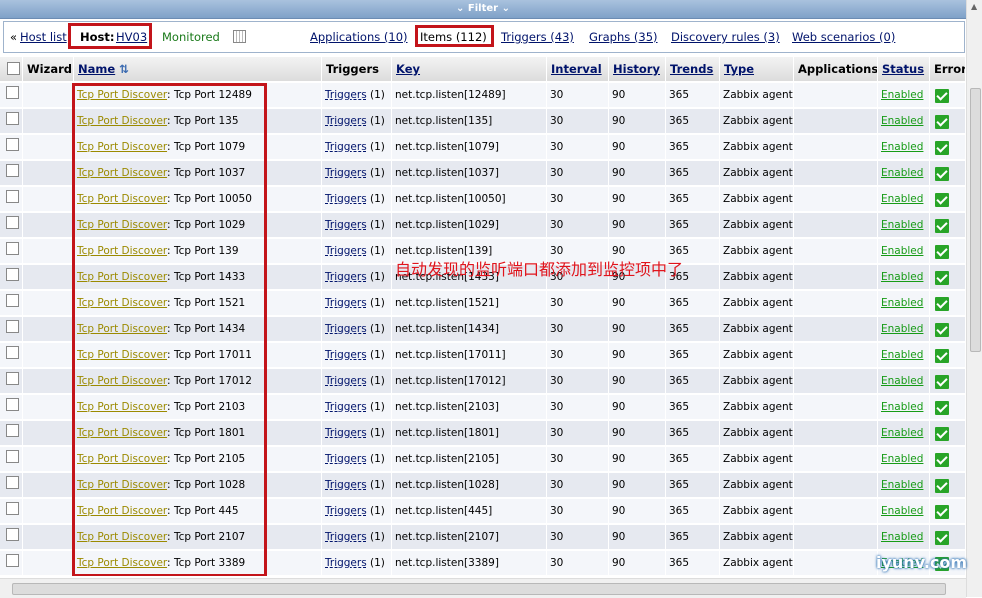 The height and width of the screenshot is (598, 982). I want to click on discovery-rules-link: Discovery rules (3), so click(725, 37).